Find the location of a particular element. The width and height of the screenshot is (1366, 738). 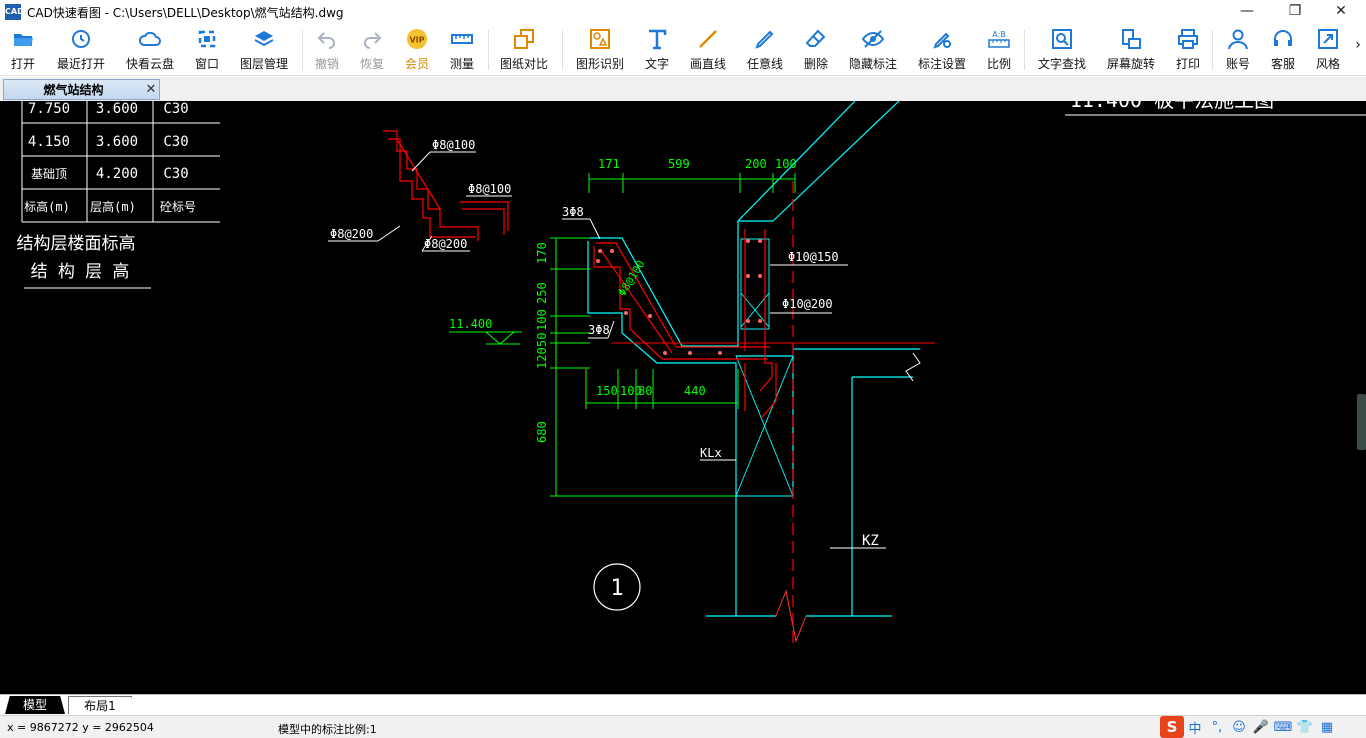

document-tab-strip: 燃气站结构 ✕ is located at coordinates (683, 89).